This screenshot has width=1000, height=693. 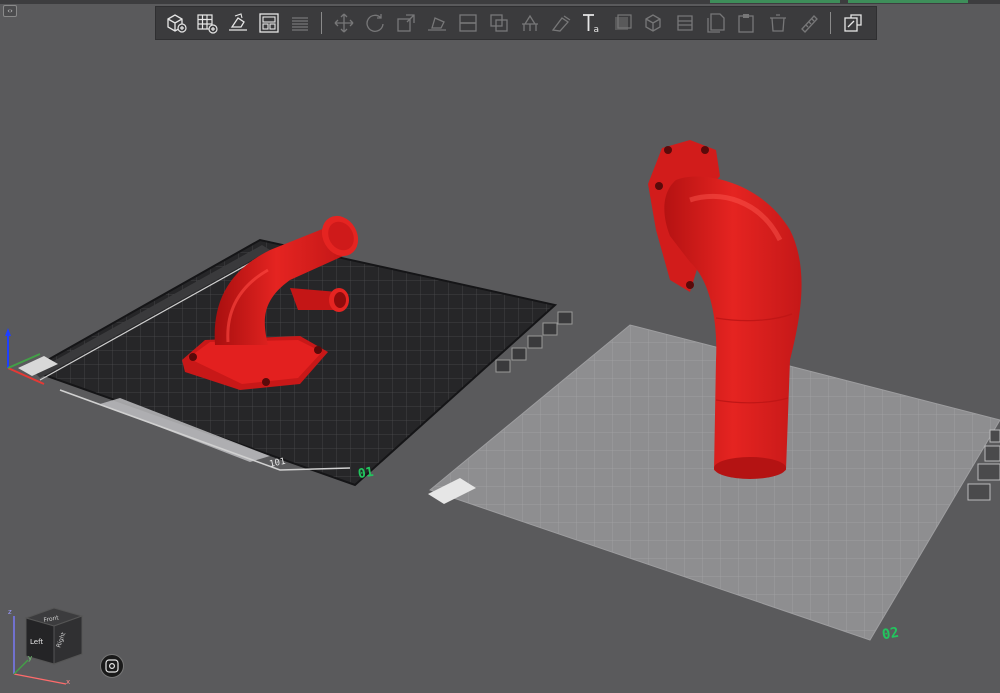 I want to click on cut-button, so click(x=468, y=23).